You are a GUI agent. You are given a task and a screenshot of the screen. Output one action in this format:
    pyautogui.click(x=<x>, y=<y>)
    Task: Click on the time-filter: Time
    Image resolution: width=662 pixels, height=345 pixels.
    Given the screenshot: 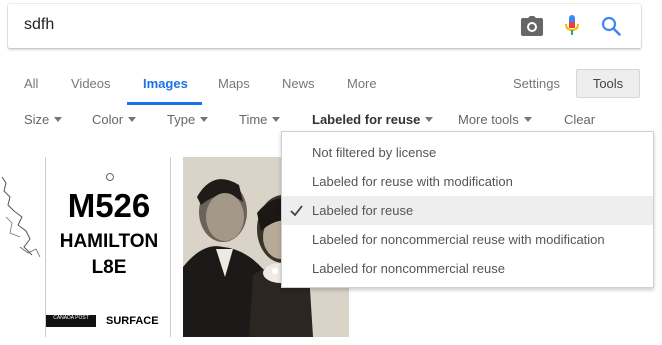 What is the action you would take?
    pyautogui.click(x=260, y=119)
    